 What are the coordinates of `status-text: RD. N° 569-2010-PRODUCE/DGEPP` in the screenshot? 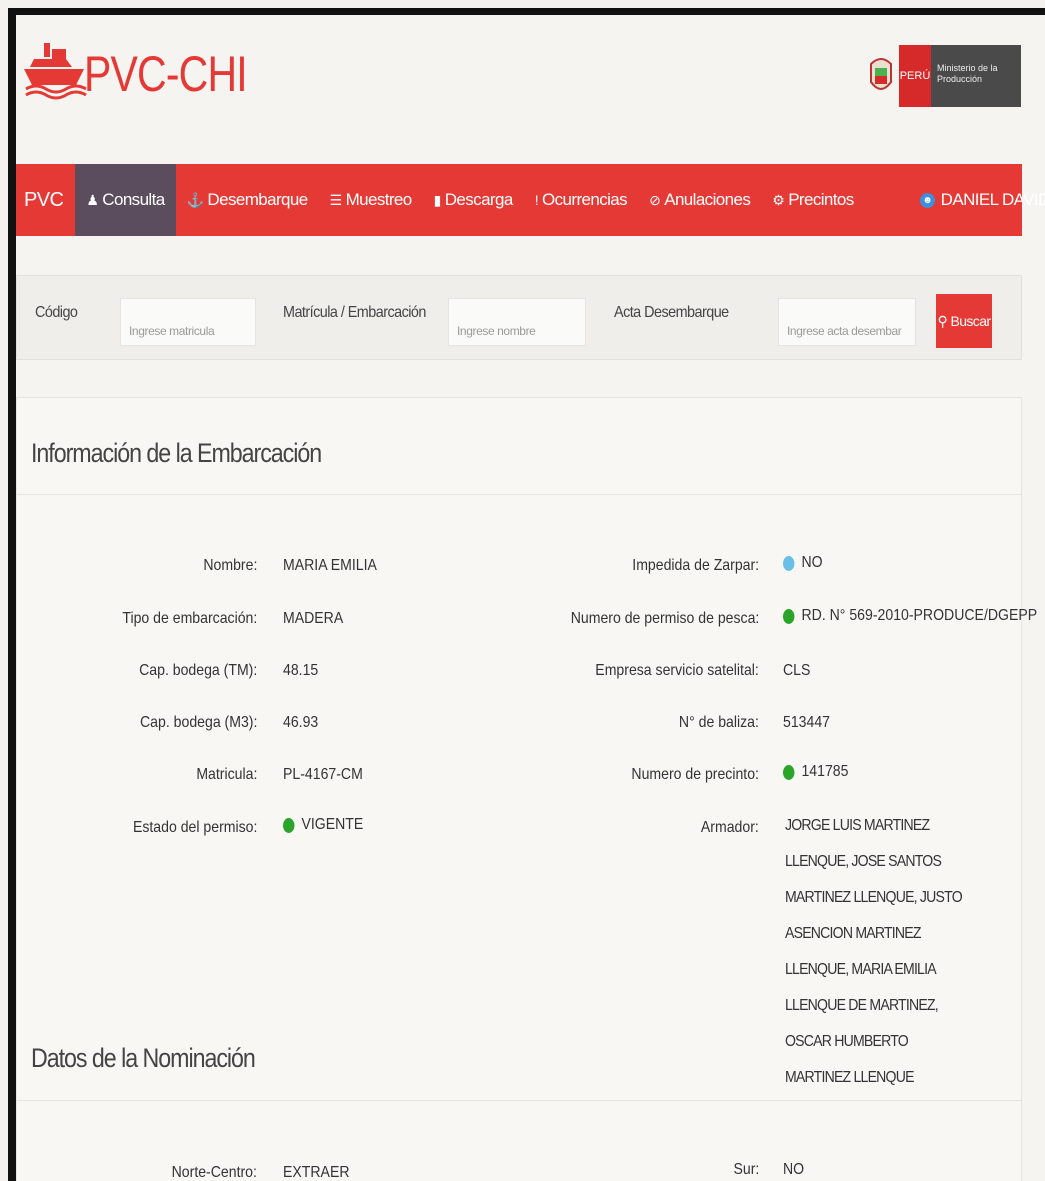 It's located at (919, 615).